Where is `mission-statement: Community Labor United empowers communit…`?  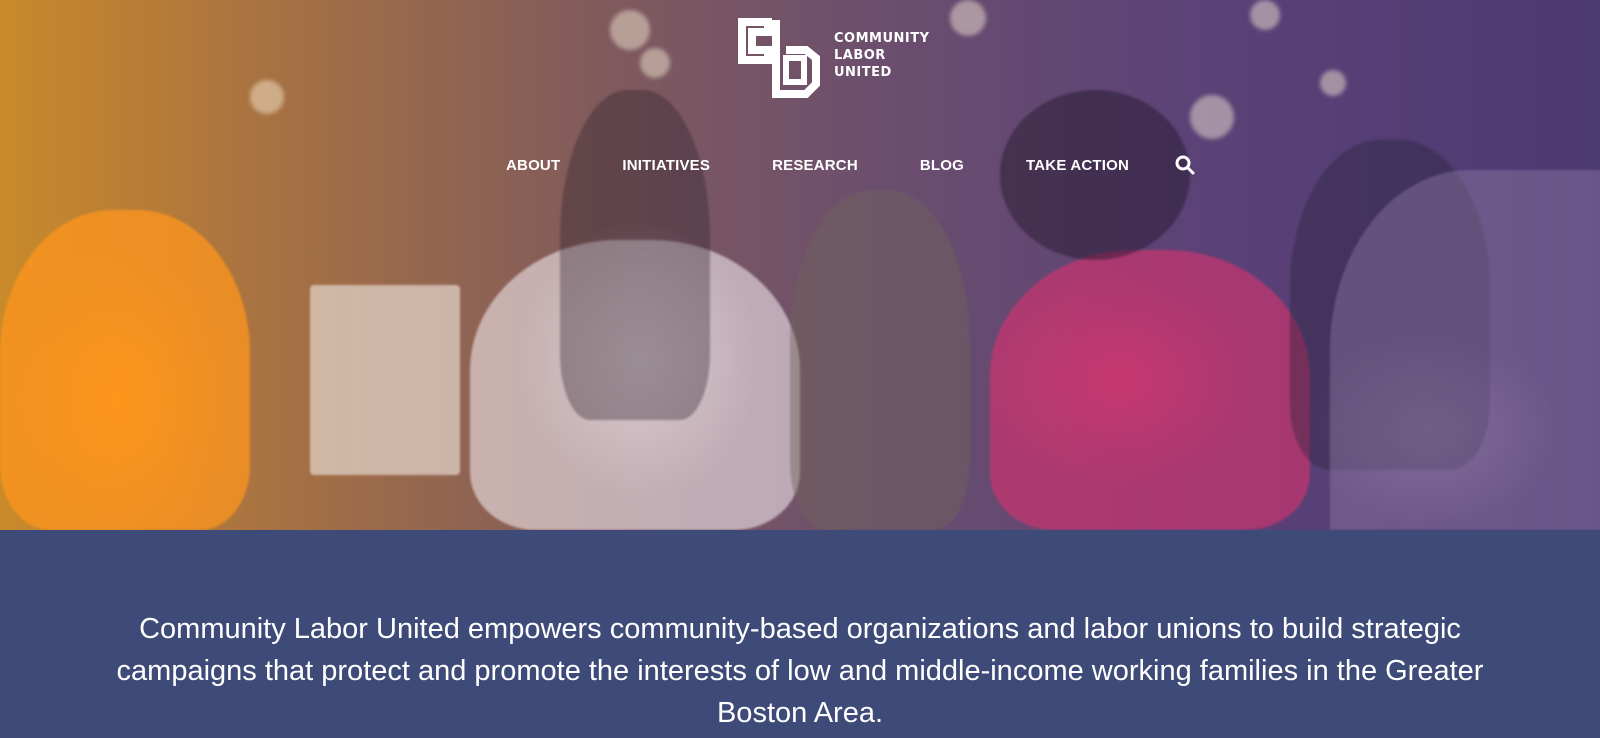 mission-statement: Community Labor United empowers communit… is located at coordinates (800, 671).